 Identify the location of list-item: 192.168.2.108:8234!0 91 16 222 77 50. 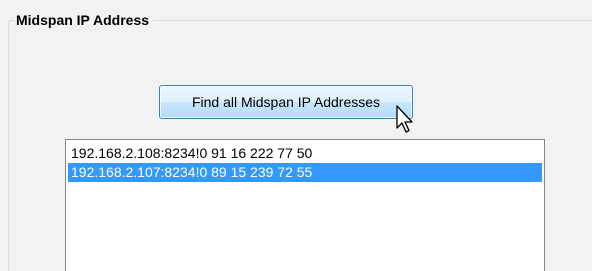
(305, 153).